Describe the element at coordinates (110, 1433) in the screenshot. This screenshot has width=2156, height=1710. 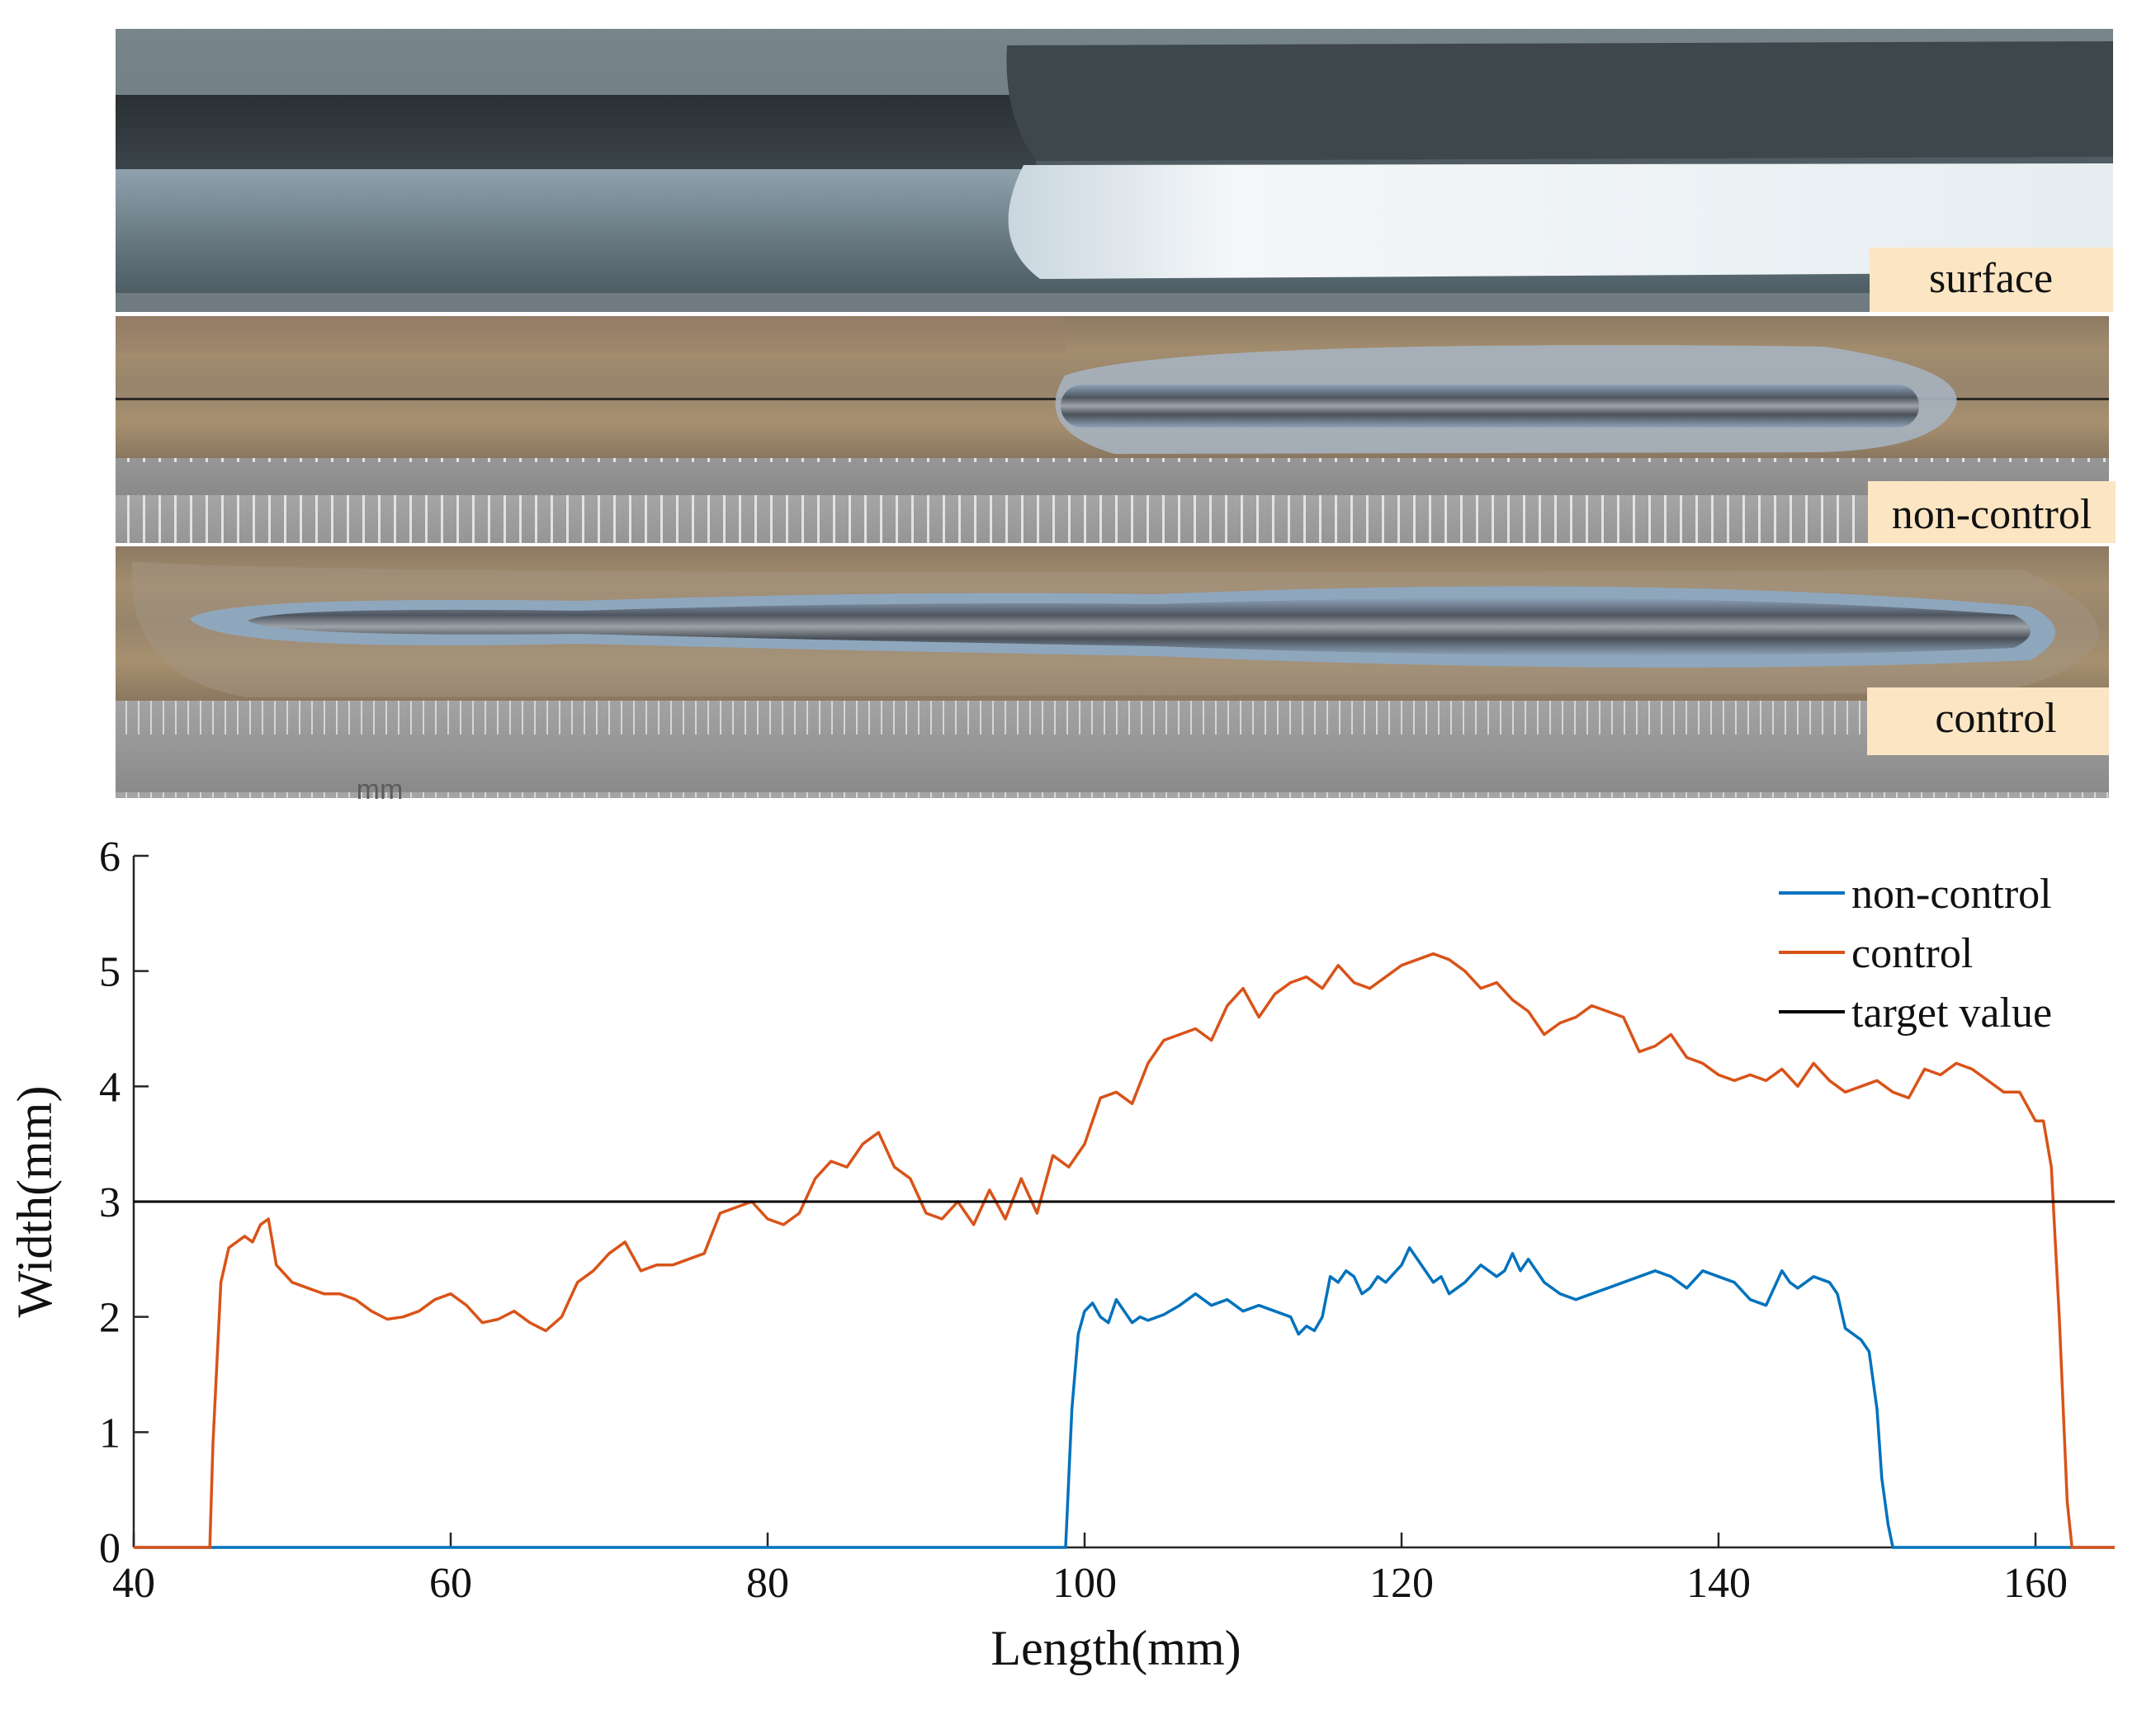
I see `y-tick-label: 1` at that location.